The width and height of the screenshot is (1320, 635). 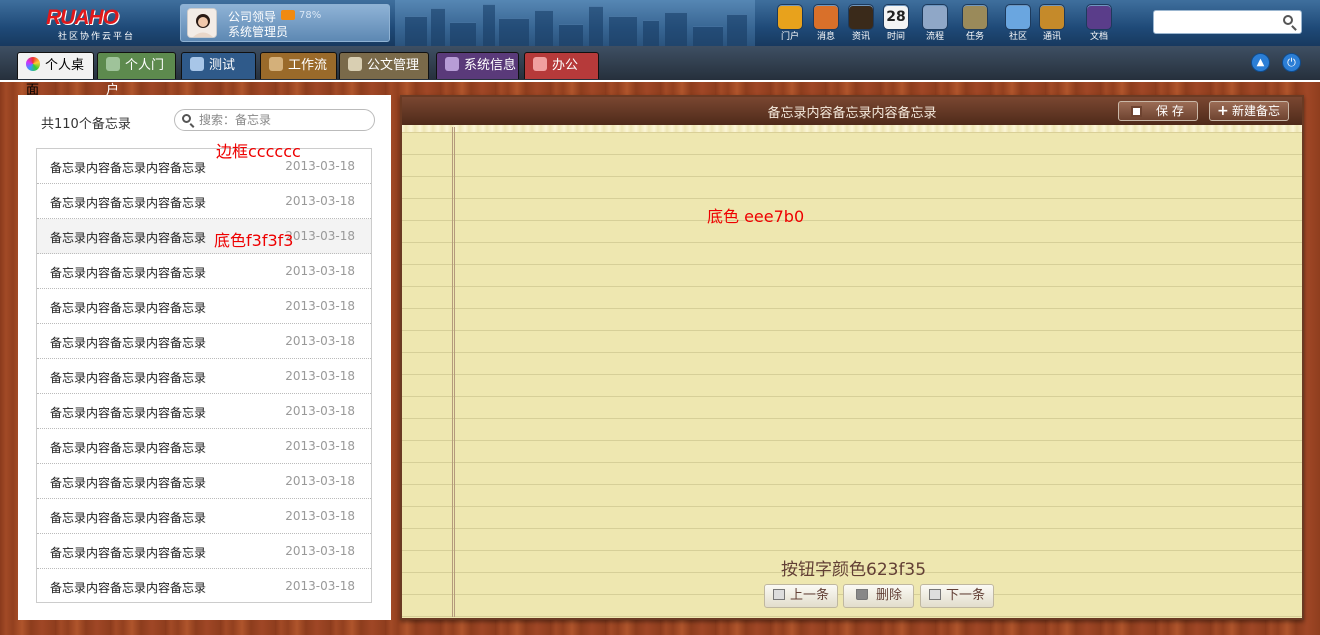 I want to click on tab-label: 工作流, so click(x=308, y=65).